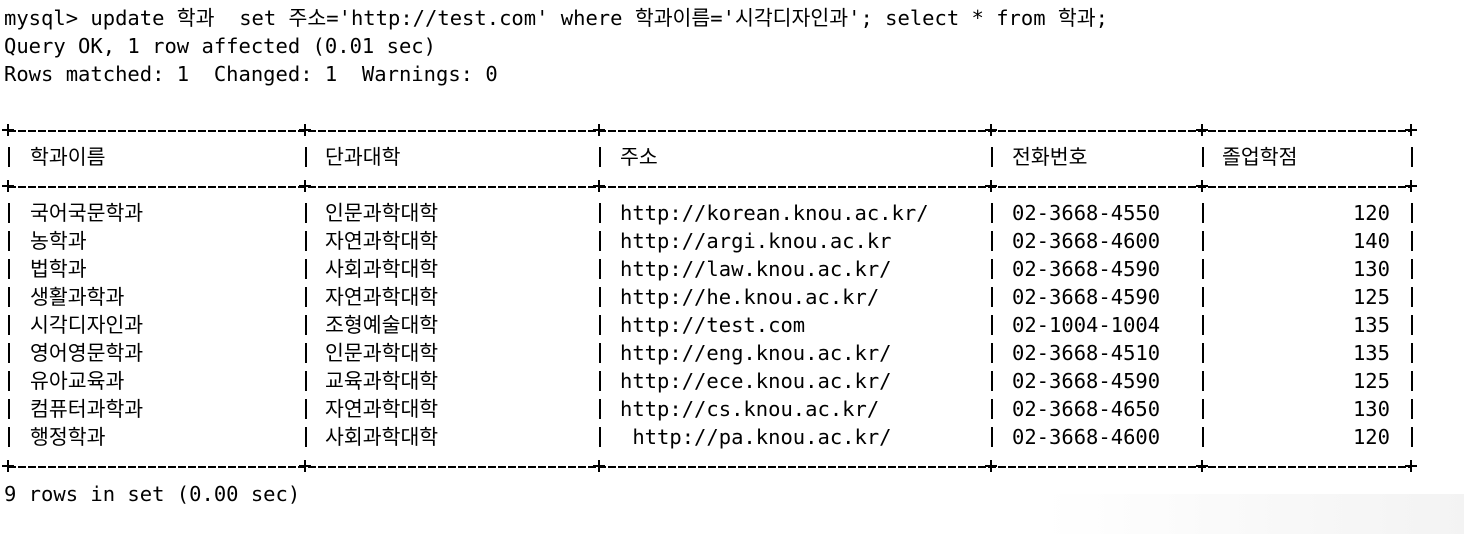 The image size is (1464, 534). I want to click on table-cell: 02-1004-1004, so click(1086, 325).